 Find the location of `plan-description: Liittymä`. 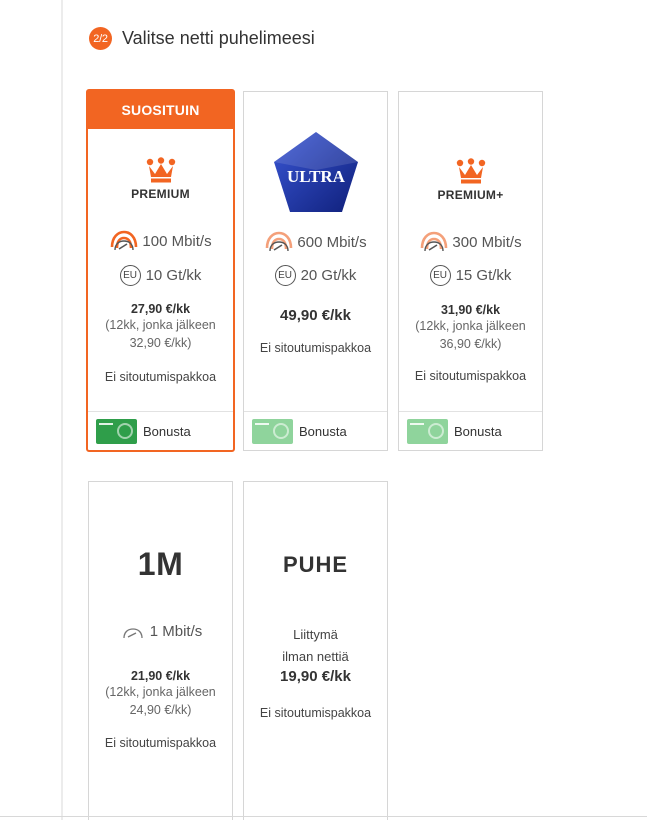

plan-description: Liittymä is located at coordinates (315, 634).